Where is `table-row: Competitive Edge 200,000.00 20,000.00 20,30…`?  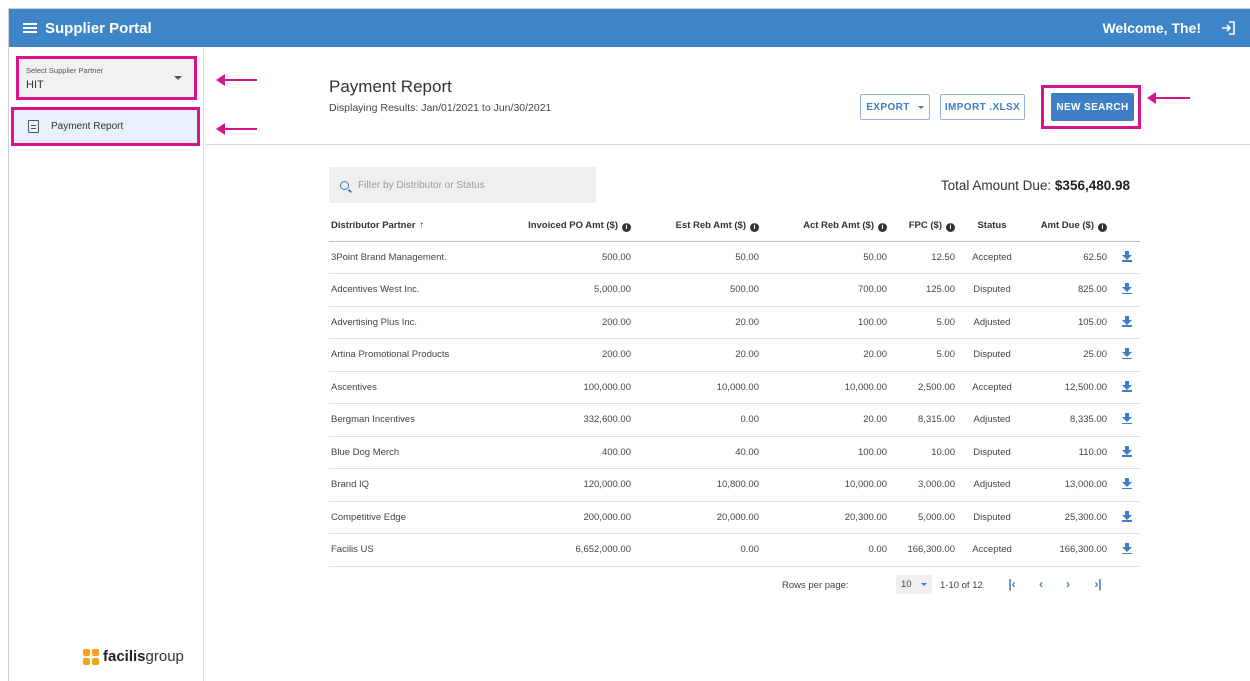
table-row: Competitive Edge 200,000.00 20,000.00 20,30… is located at coordinates (734, 517).